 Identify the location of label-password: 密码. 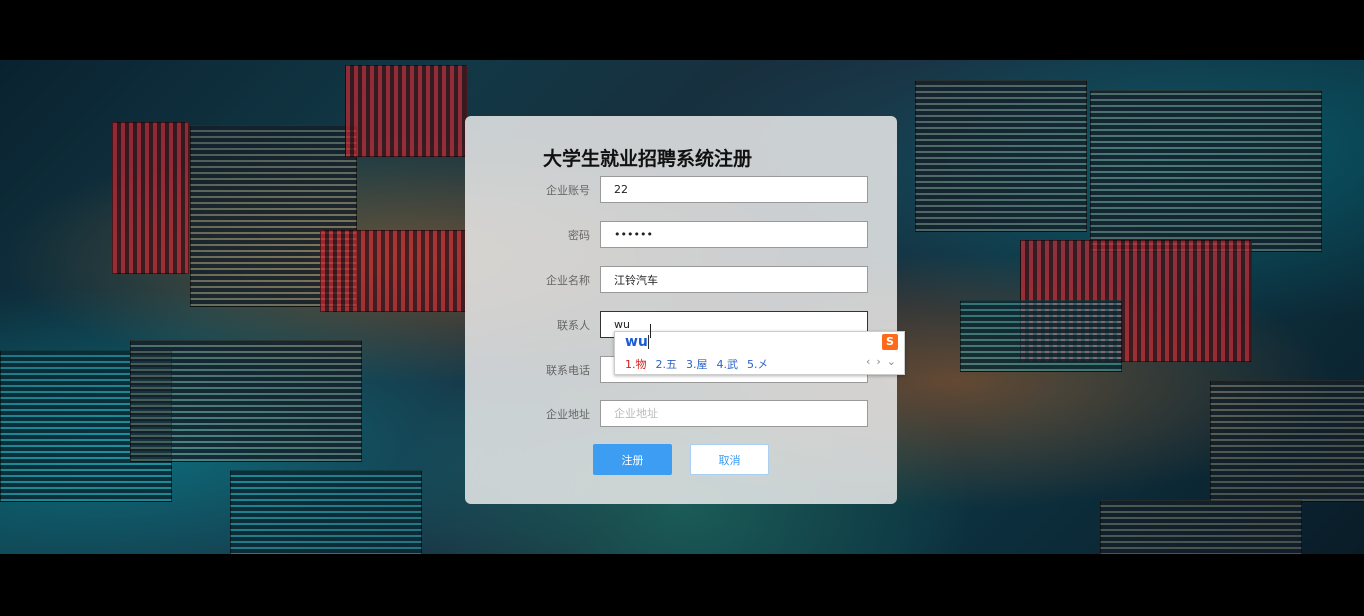
(579, 235).